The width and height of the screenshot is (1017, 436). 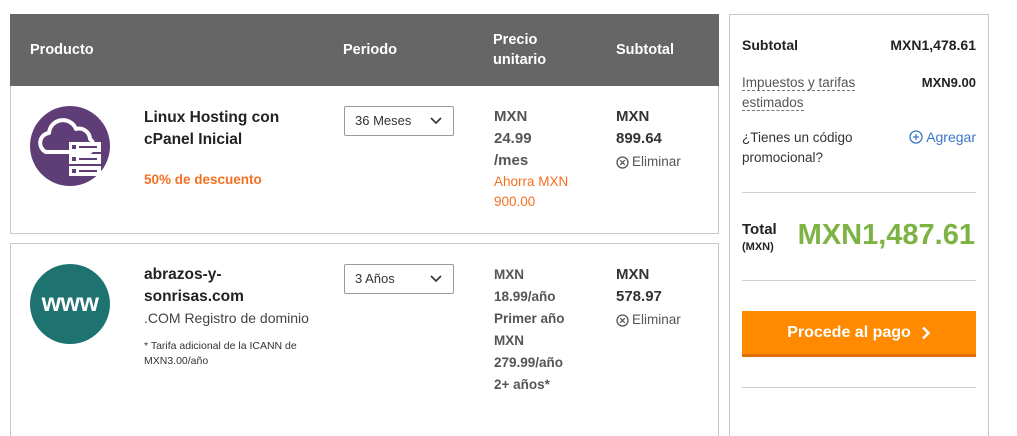 I want to click on price-first-year-label: Primer año, so click(x=529, y=318).